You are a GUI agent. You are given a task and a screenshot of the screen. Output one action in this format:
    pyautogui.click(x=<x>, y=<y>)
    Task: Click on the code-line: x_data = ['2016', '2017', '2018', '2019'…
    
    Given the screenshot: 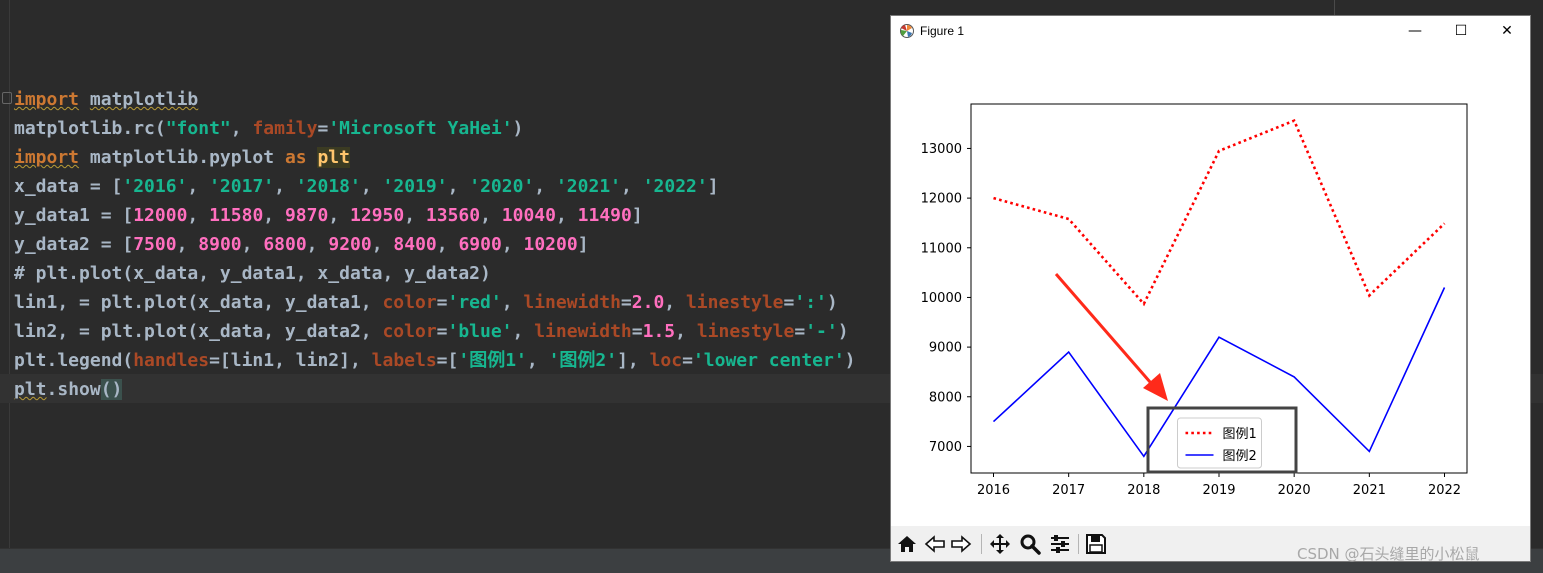 What is the action you would take?
    pyautogui.click(x=435, y=186)
    